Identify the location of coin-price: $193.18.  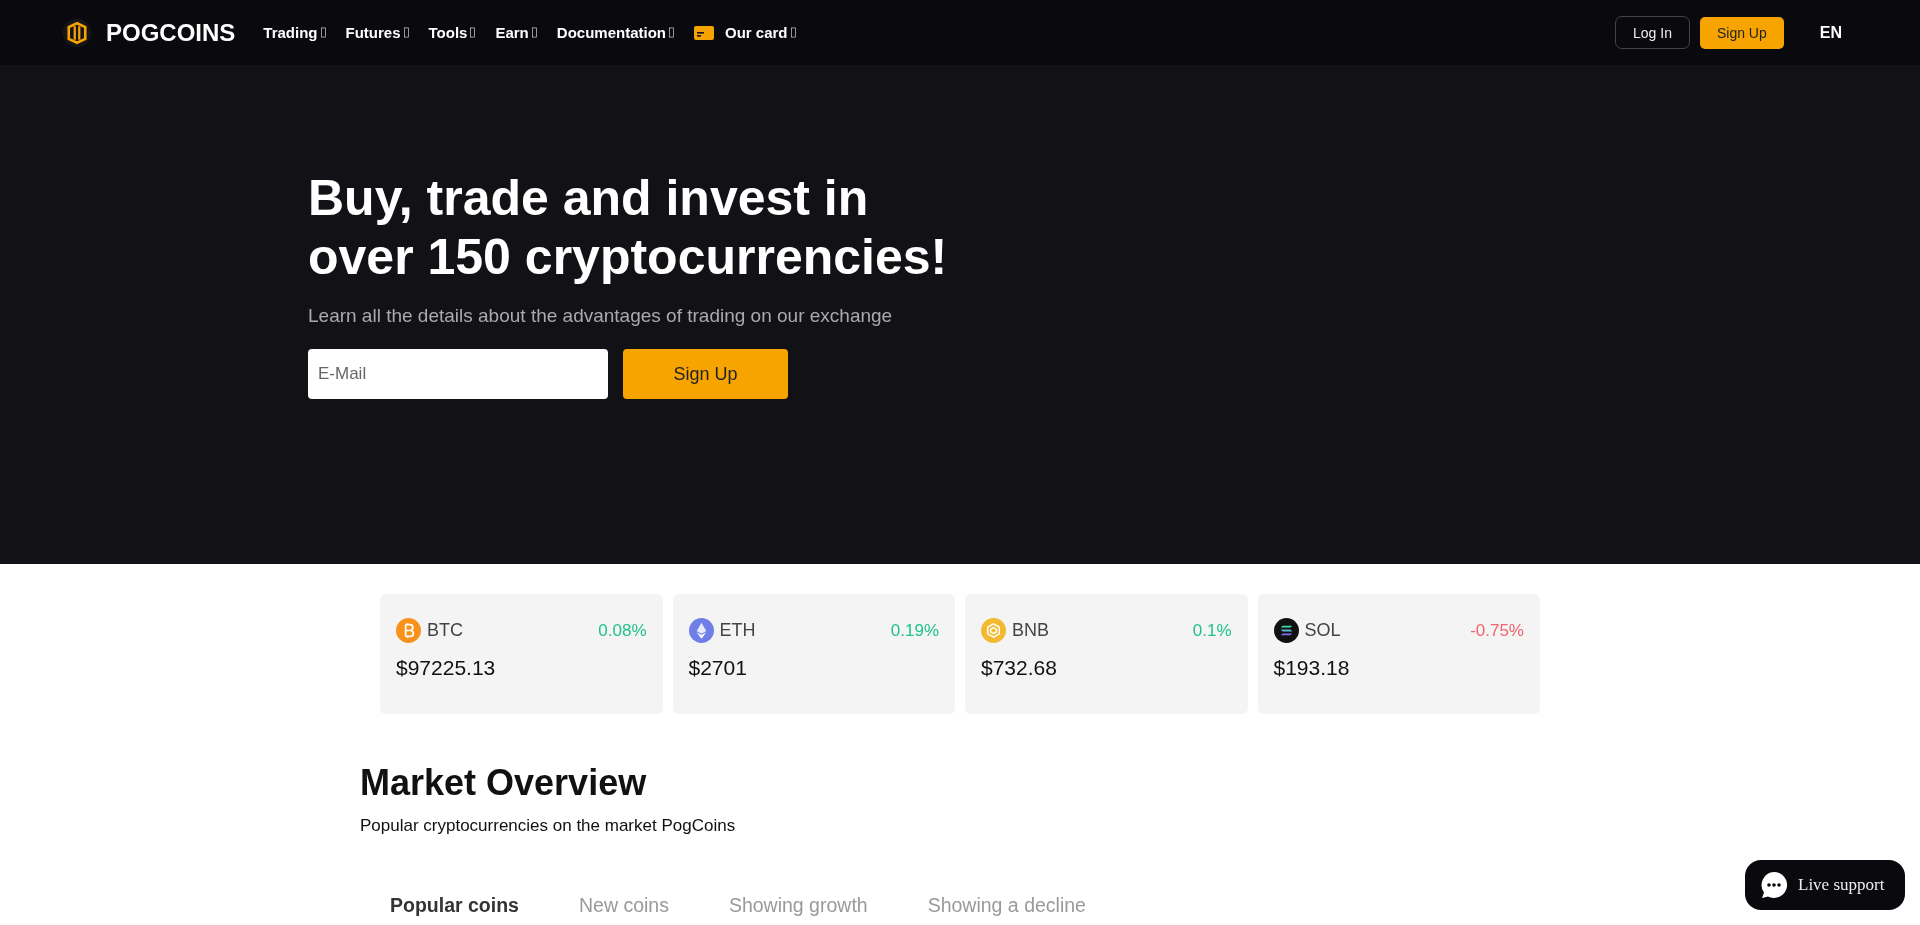
(1312, 668).